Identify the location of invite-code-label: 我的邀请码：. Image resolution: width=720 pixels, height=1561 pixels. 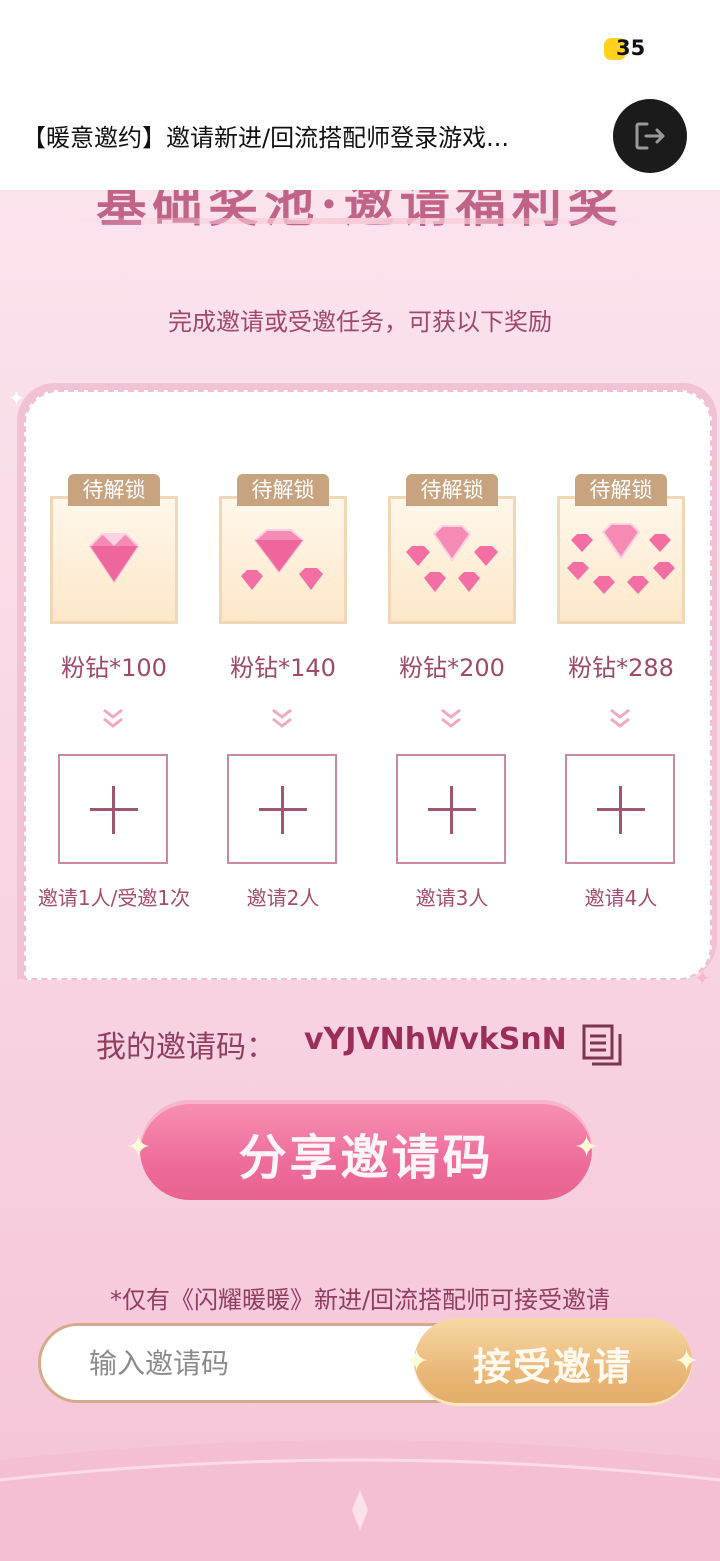
(186, 1047).